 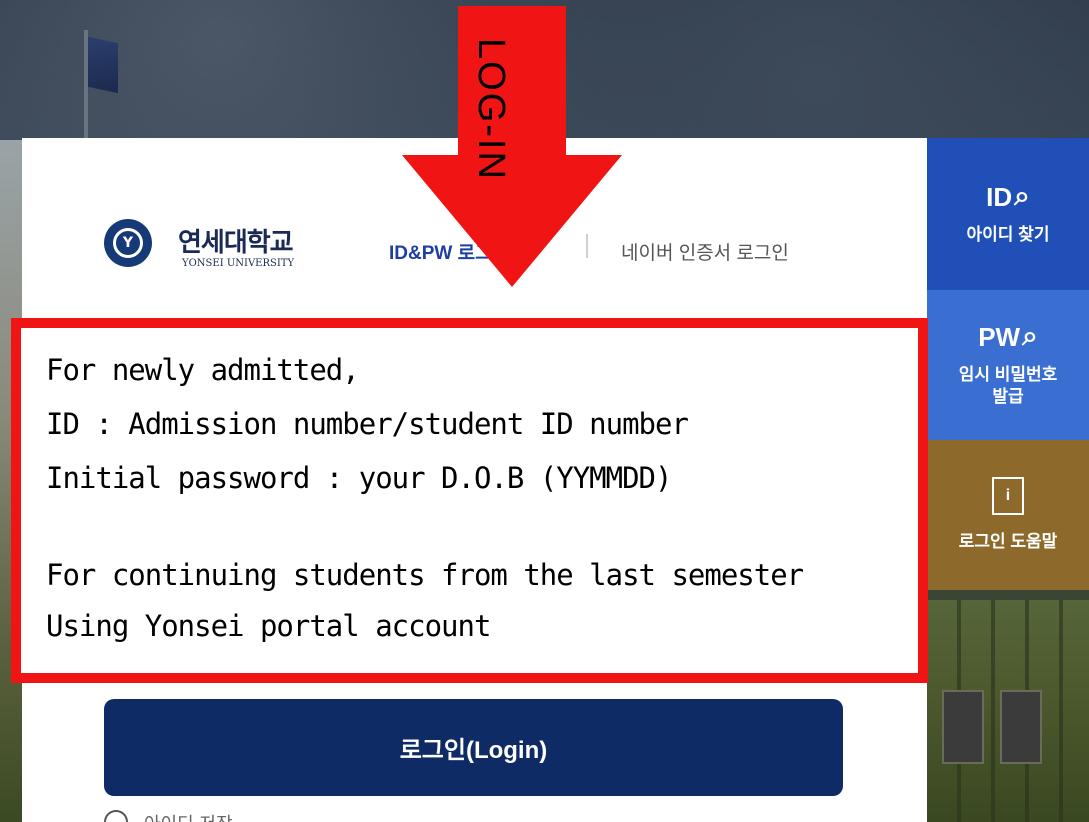 I want to click on annotation-line: Initial password : your D.O.B (YYMMDD), so click(x=359, y=478).